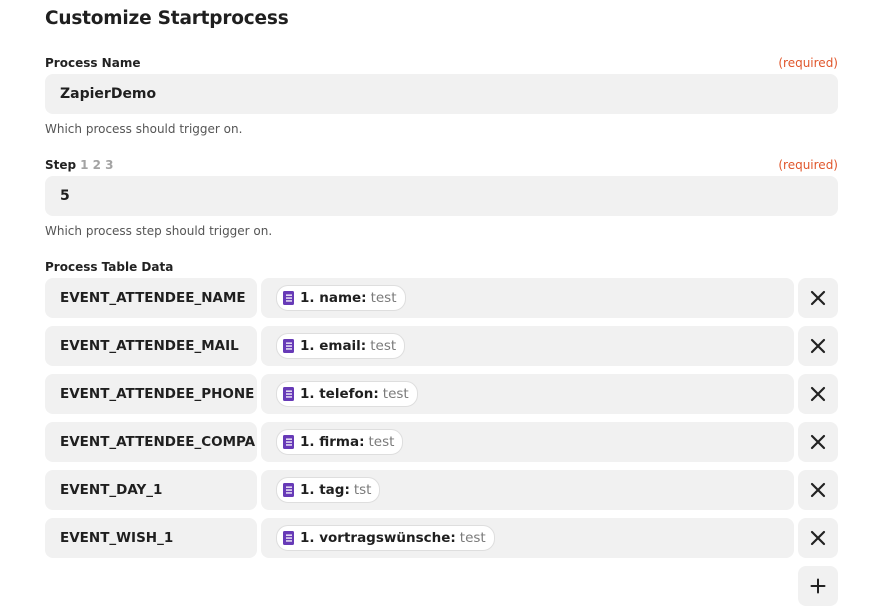 Image resolution: width=875 pixels, height=613 pixels. Describe the element at coordinates (378, 538) in the screenshot. I see `field-name: 1. vortragswünsche:` at that location.